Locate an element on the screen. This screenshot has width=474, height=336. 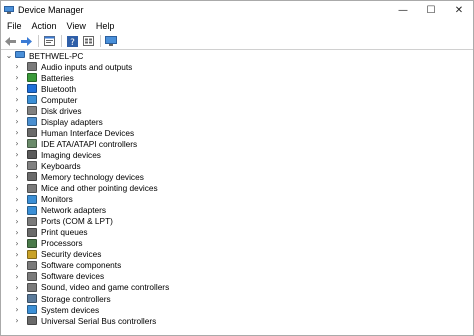
tree-item-label: System devices is located at coordinates (70, 309).